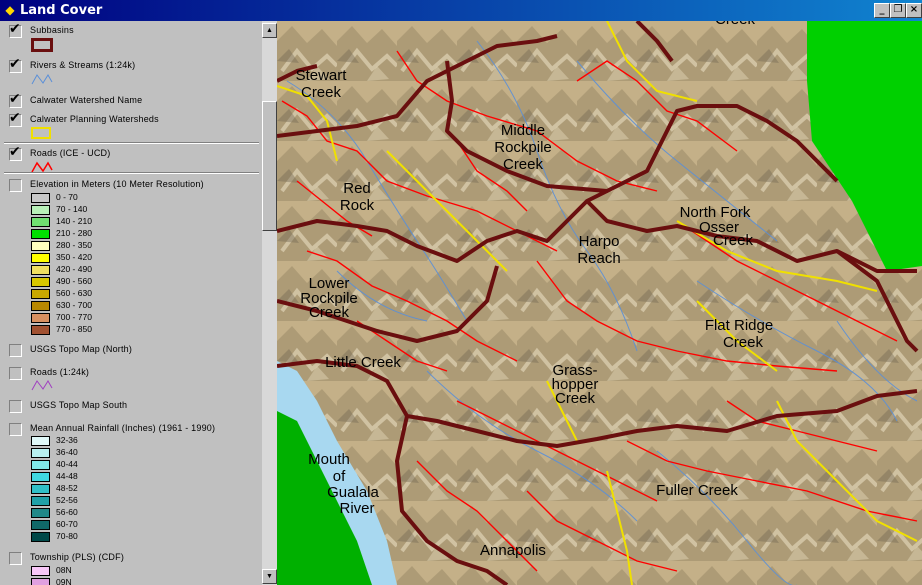  I want to click on legend-class-label: 770 - 850, so click(74, 329).